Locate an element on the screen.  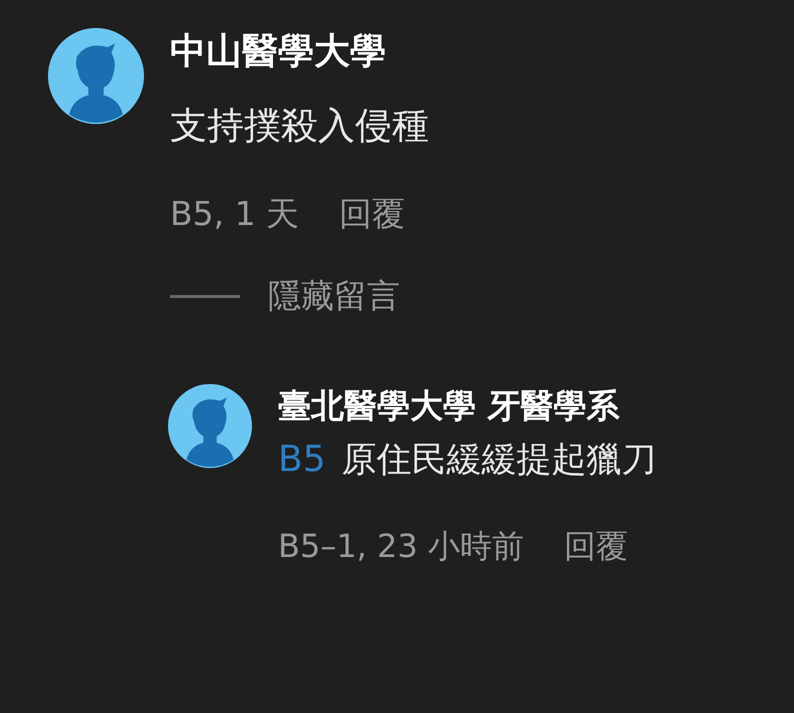
comment-text: 原住民緩緩提起獵刀 is located at coordinates (499, 460).